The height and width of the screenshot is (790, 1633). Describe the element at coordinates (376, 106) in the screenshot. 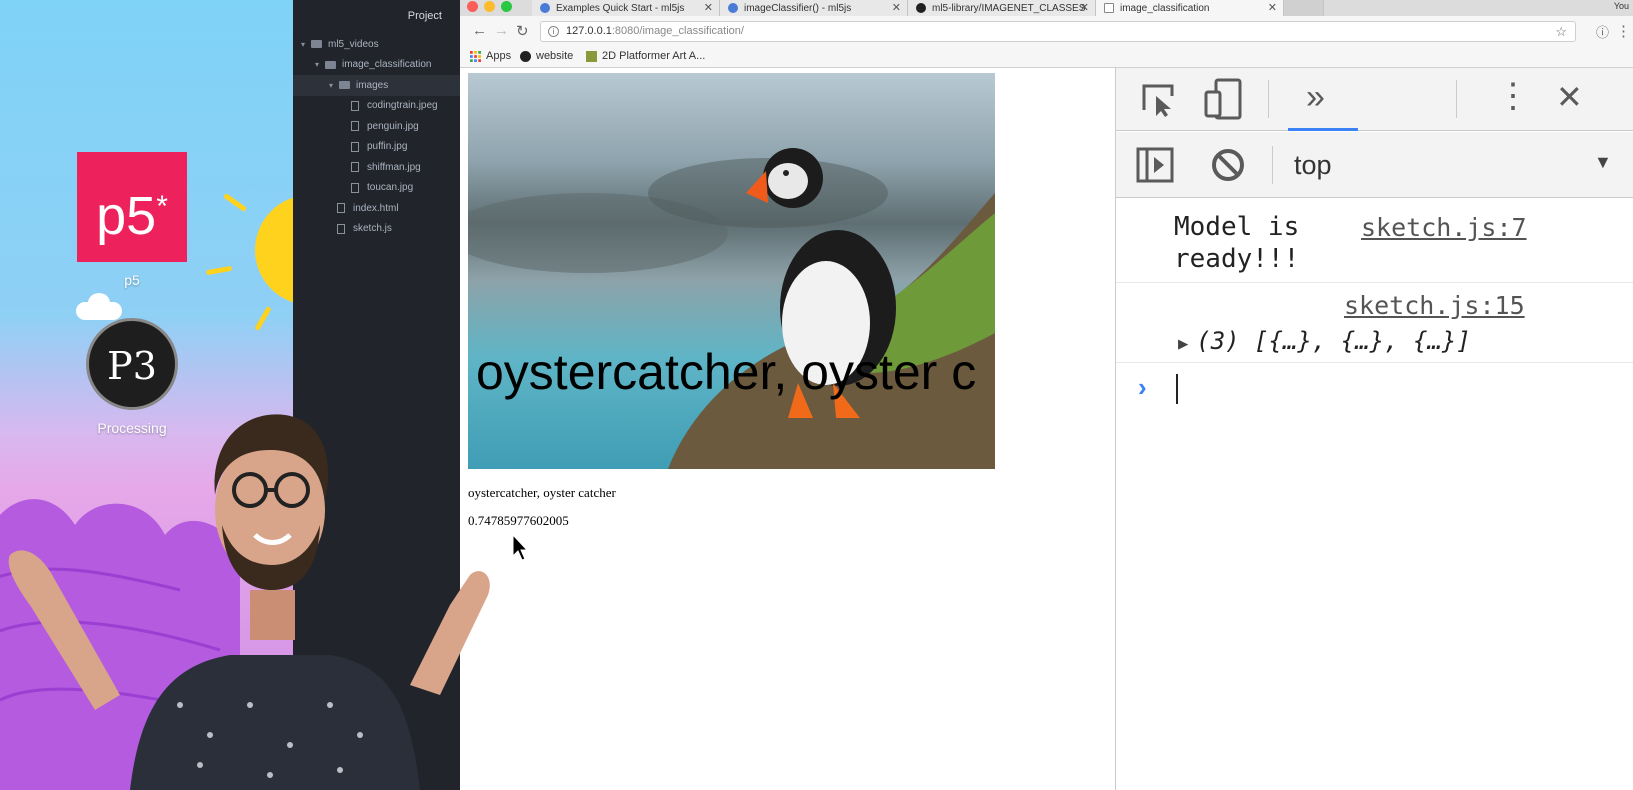

I see `tree-file: codingtrain.jpeg` at that location.